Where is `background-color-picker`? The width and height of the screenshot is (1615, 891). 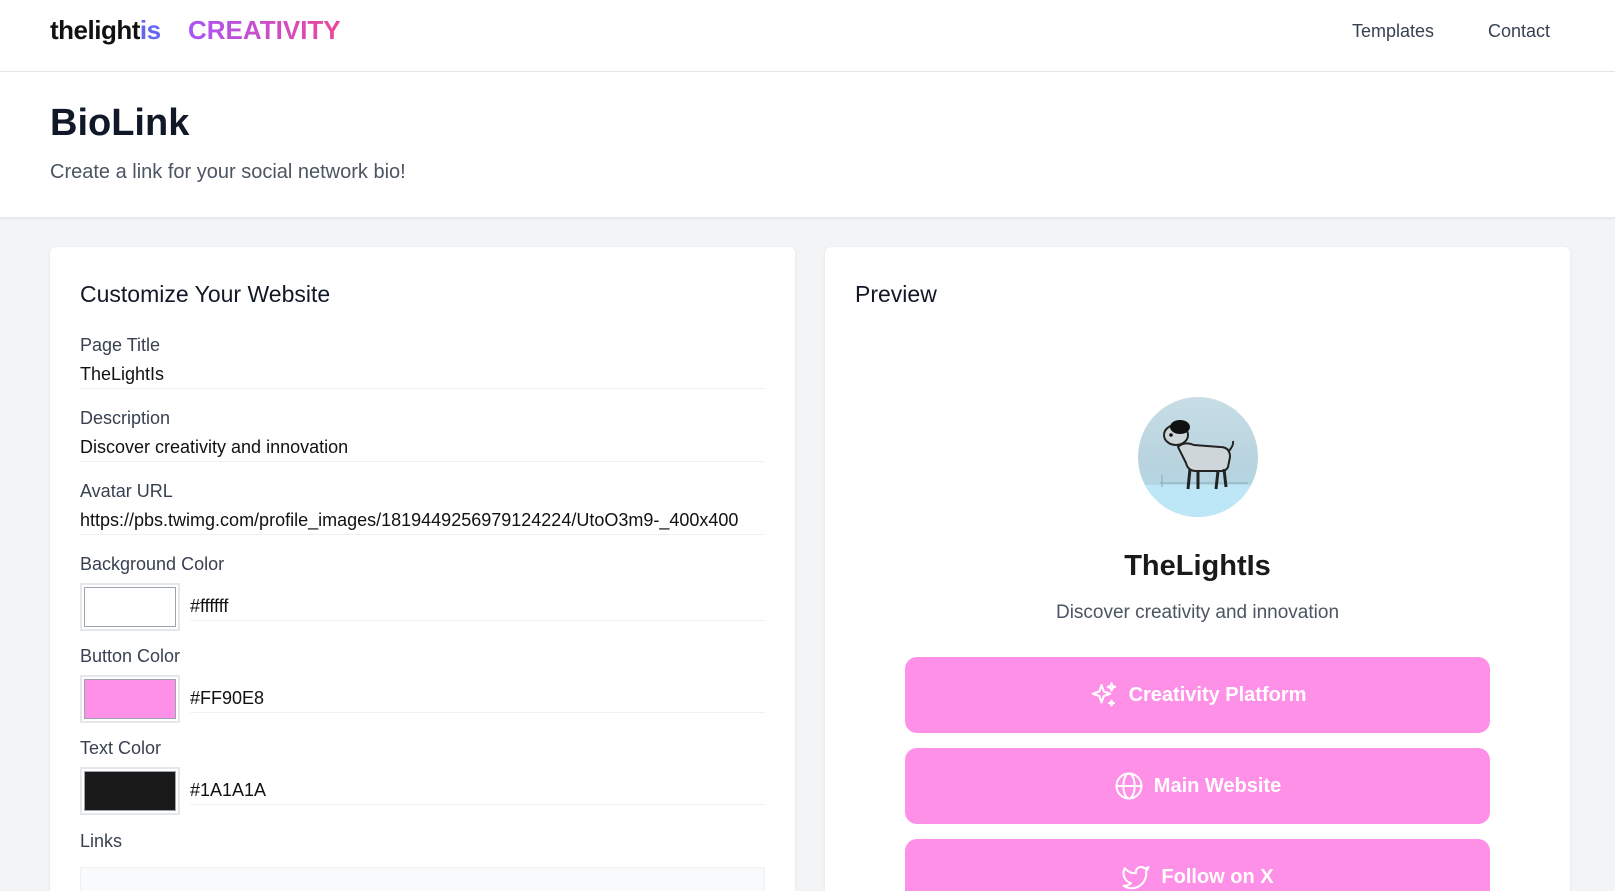 background-color-picker is located at coordinates (130, 607).